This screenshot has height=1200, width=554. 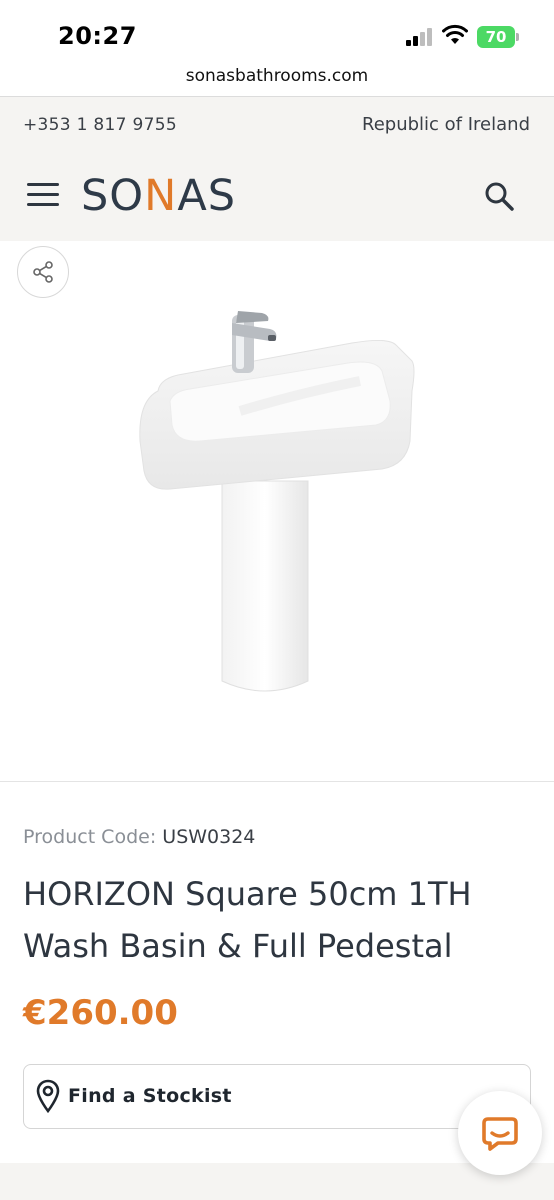 I want to click on site-logo: SONAS, so click(x=158, y=196).